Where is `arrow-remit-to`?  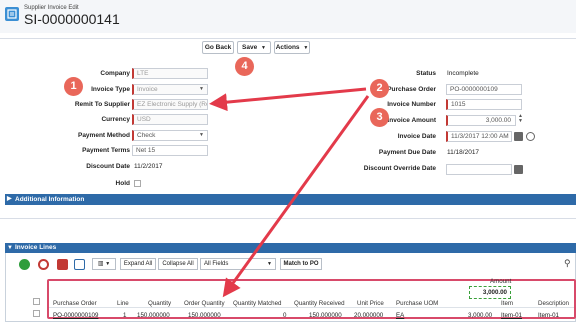
arrow-remit-to is located at coordinates (288, 99).